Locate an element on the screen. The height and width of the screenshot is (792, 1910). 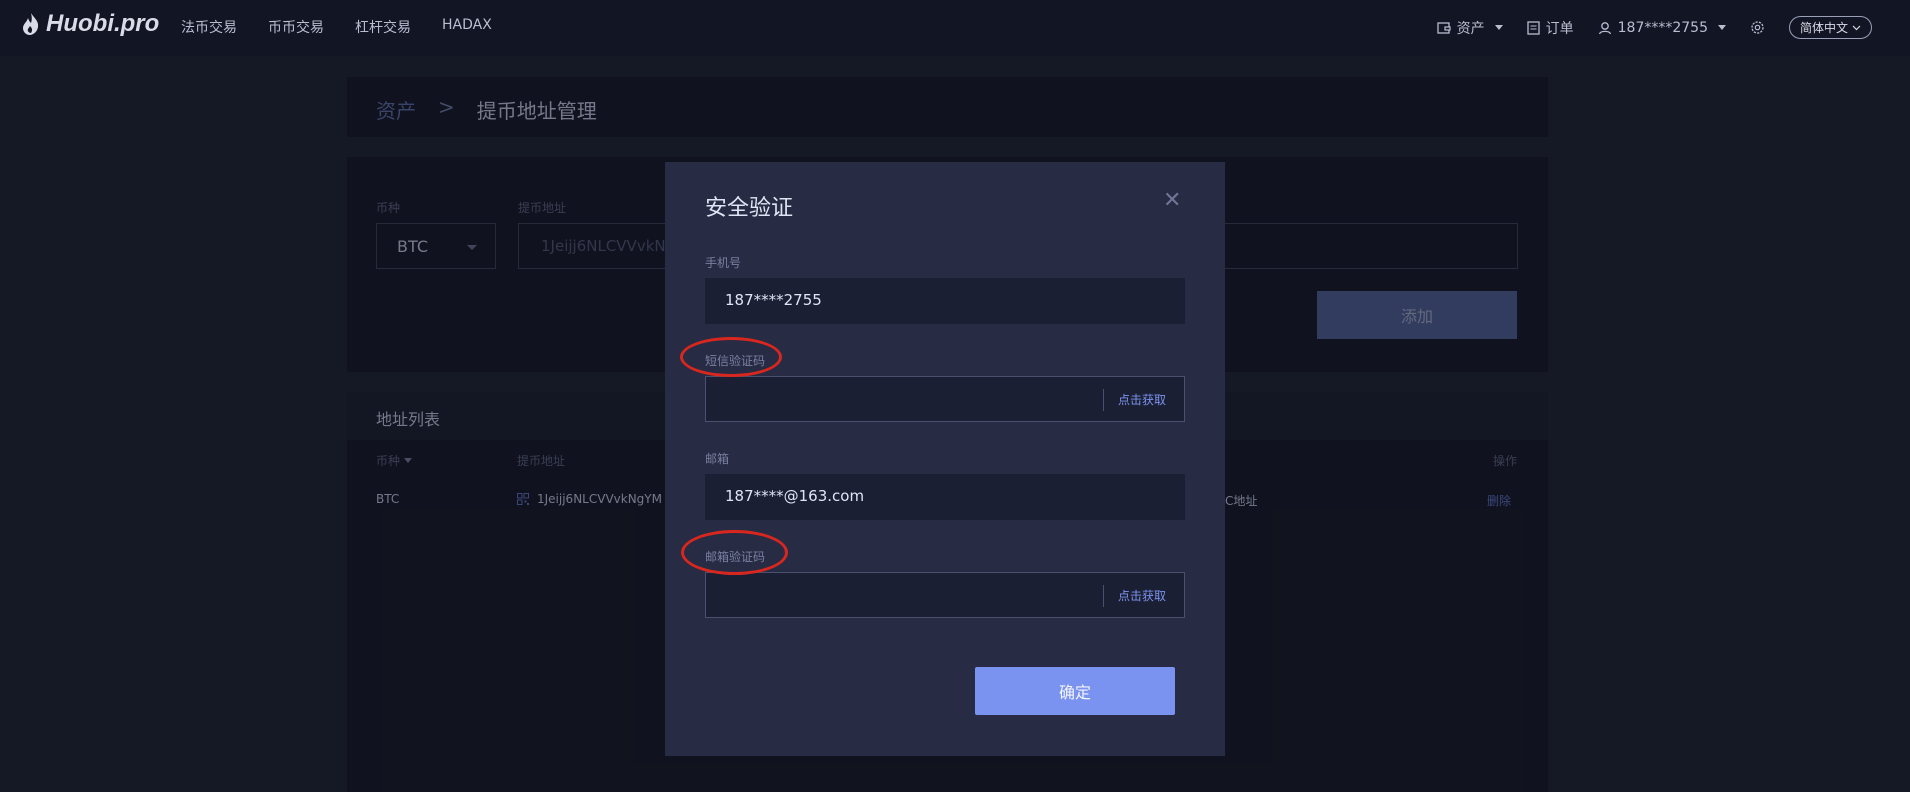
language-label: 简体中文 is located at coordinates (1823, 28).